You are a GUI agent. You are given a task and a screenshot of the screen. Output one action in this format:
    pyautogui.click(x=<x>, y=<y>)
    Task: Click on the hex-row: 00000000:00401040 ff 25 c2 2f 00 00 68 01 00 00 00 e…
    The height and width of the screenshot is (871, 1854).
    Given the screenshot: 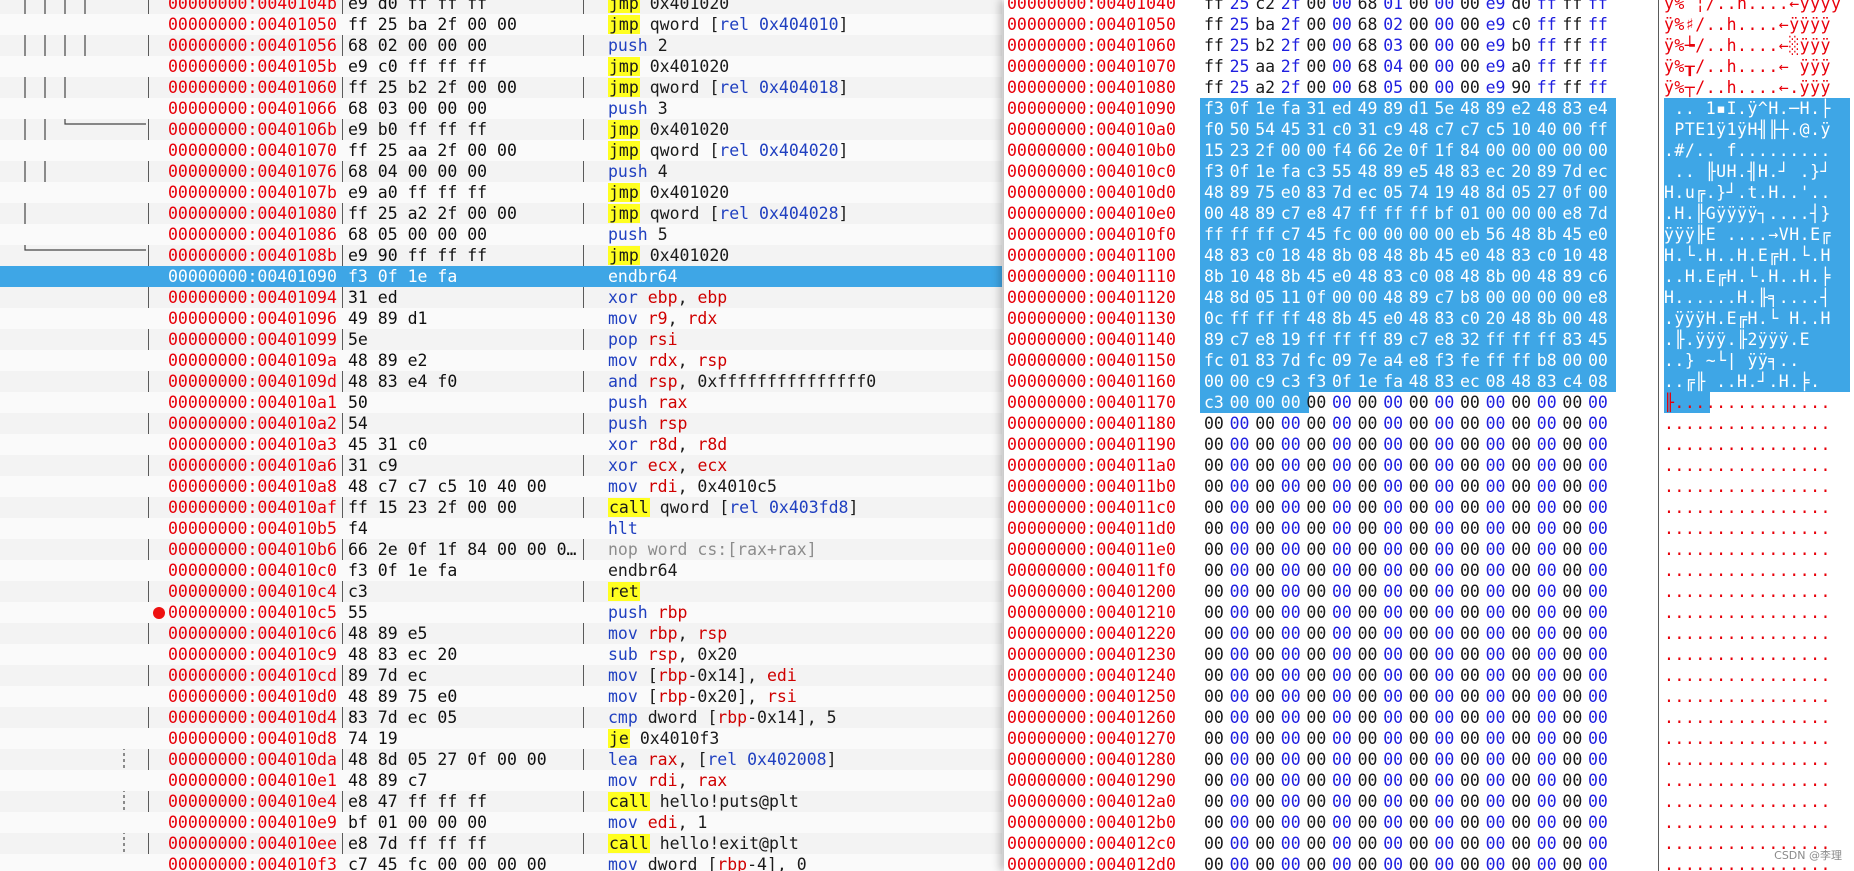 What is the action you would take?
    pyautogui.click(x=1429, y=7)
    